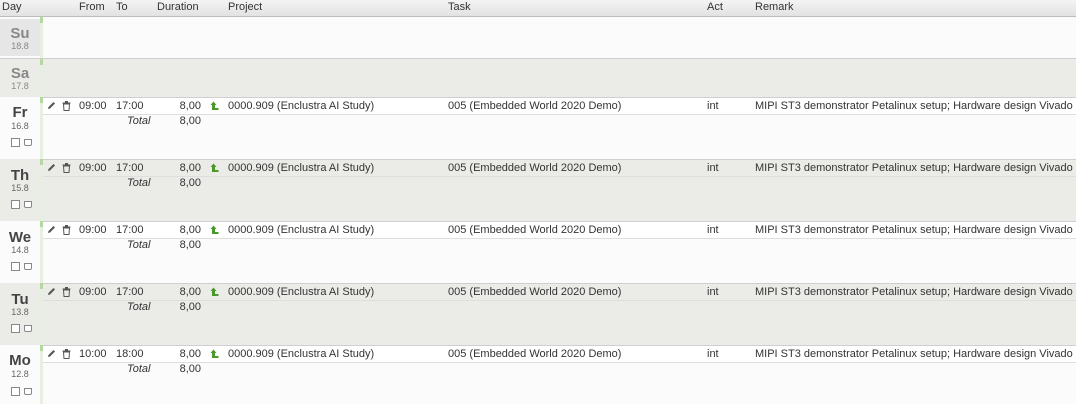 Image resolution: width=1076 pixels, height=404 pixels. I want to click on day-date: 16.8, so click(20, 126).